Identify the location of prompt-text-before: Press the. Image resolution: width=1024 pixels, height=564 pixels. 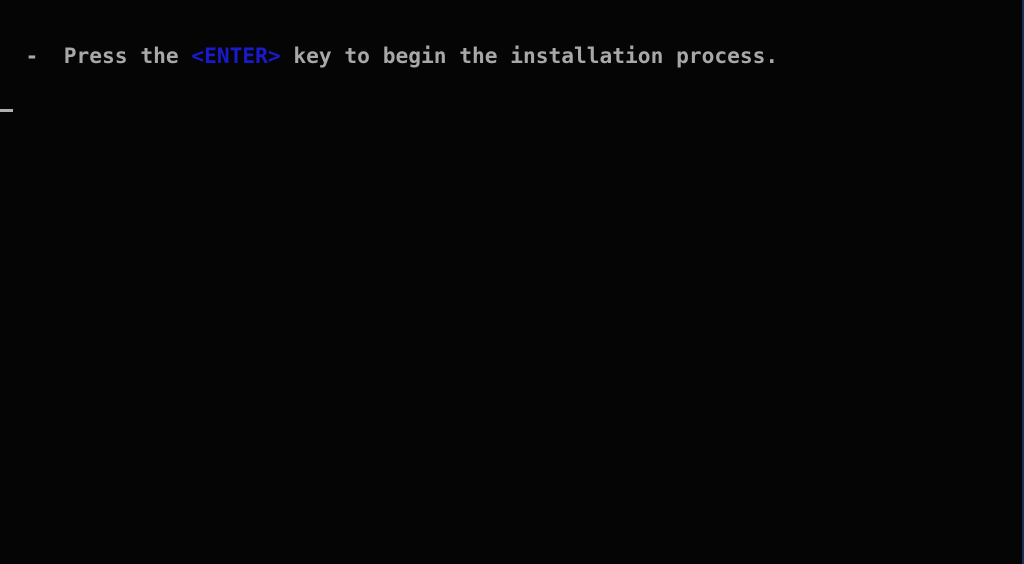
(127, 55).